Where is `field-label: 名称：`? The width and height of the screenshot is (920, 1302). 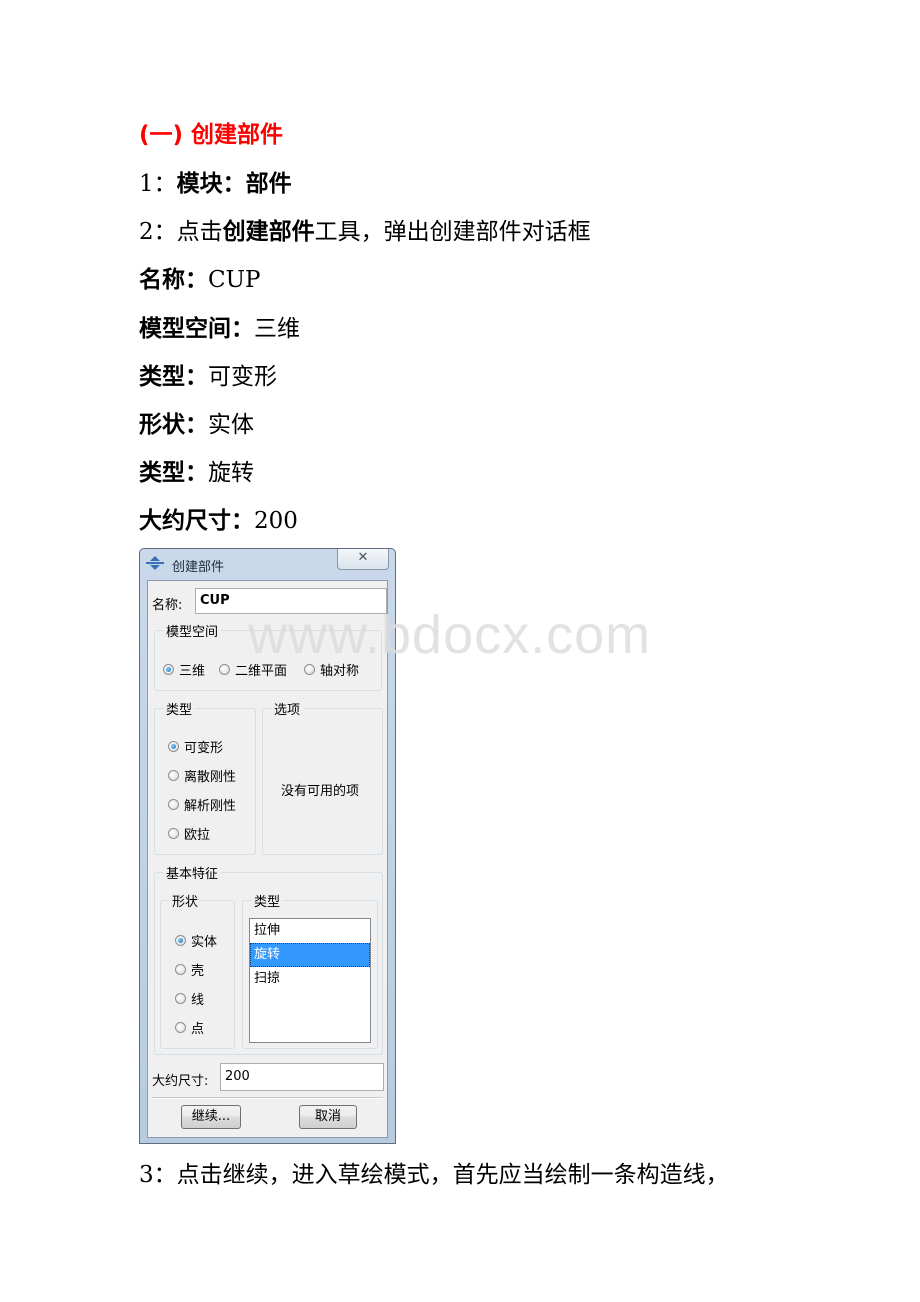
field-label: 名称： is located at coordinates (173, 280).